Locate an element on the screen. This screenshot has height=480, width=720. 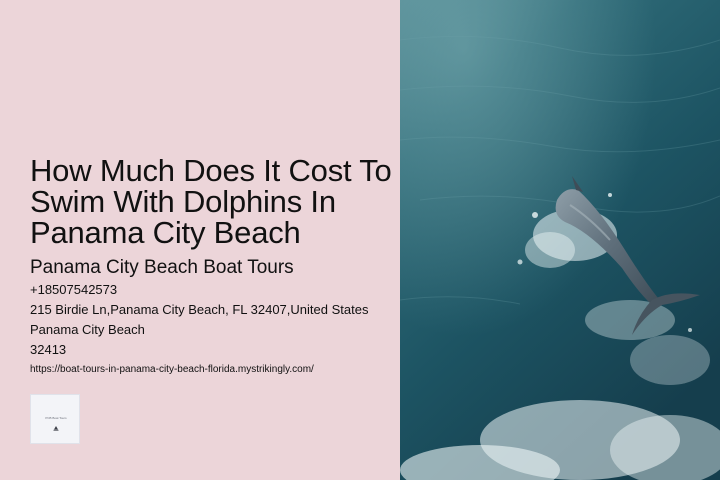
logo-text: PCB Boat Tours is located at coordinates (56, 418).